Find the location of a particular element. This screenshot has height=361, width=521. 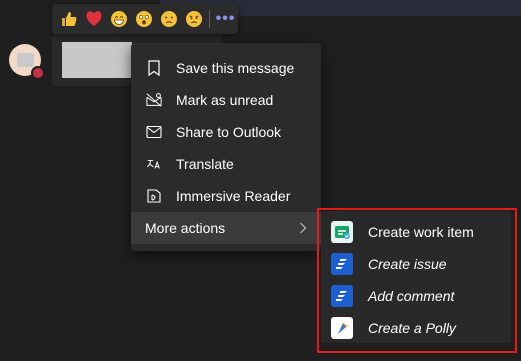

menu-item-more-actions: More actions is located at coordinates (226, 228).